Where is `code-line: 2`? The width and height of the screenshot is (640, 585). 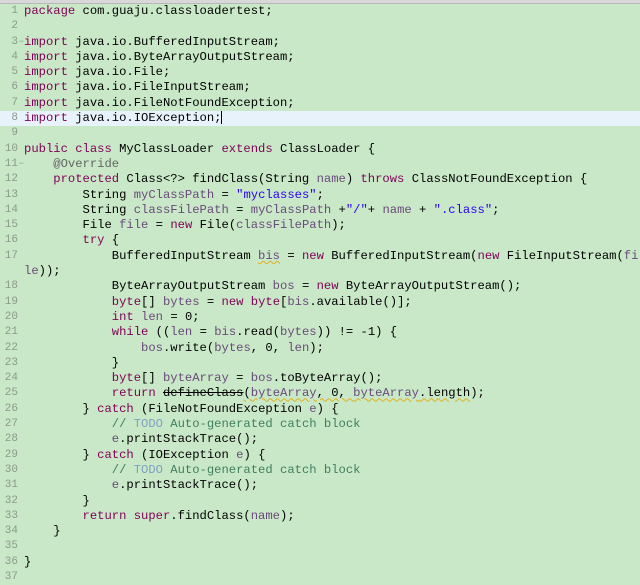
code-line: 2 is located at coordinates (320, 26).